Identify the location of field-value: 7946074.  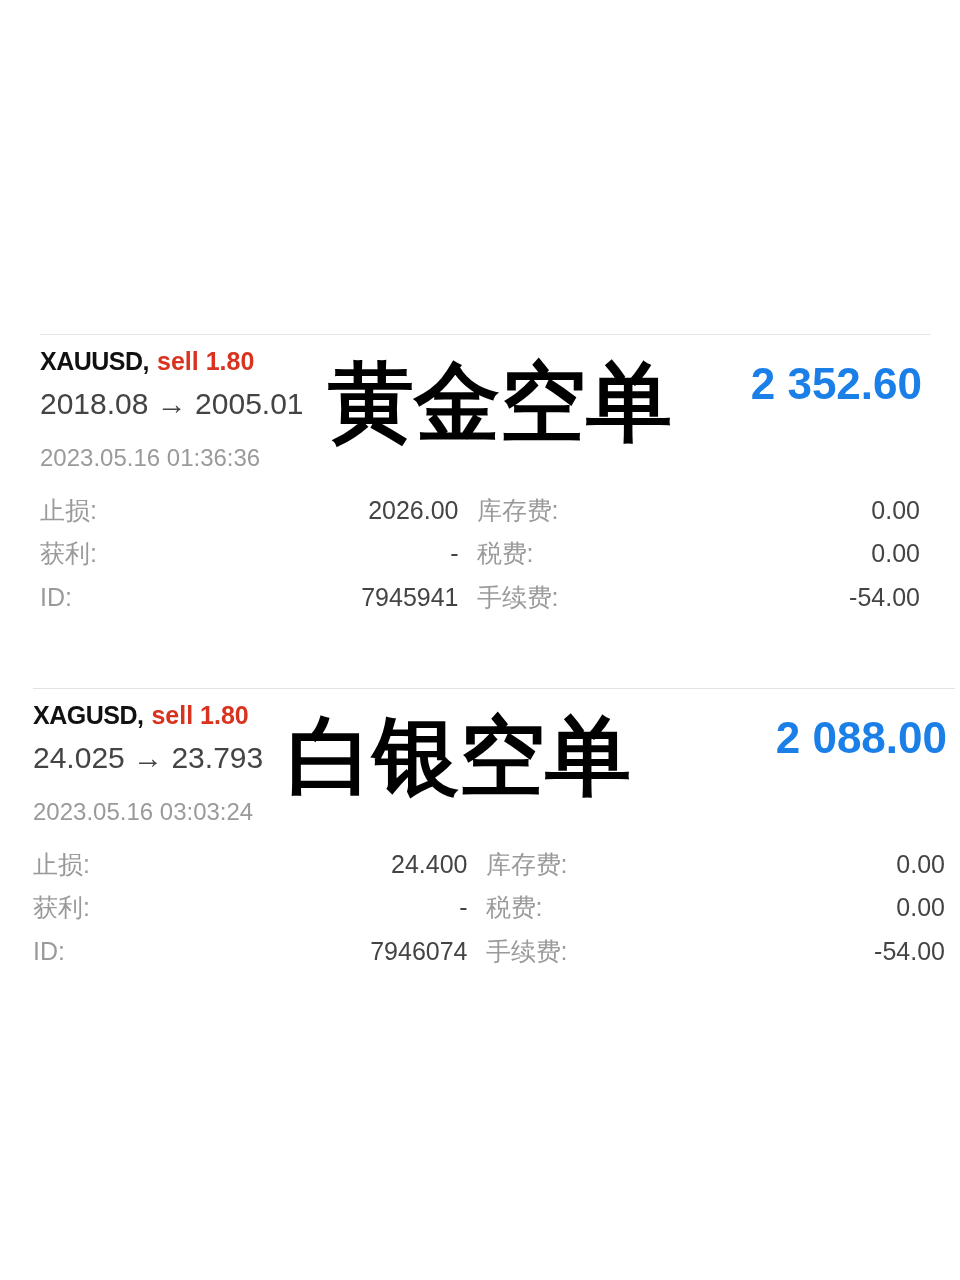
(418, 951).